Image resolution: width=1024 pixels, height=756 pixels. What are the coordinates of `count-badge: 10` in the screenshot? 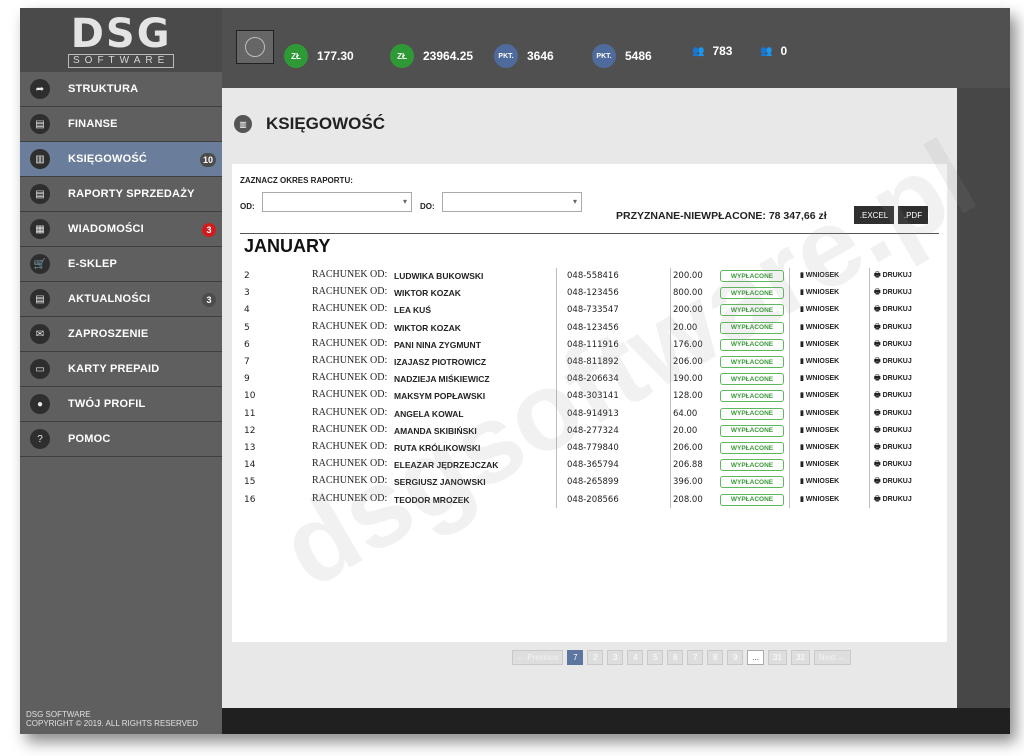 It's located at (207, 160).